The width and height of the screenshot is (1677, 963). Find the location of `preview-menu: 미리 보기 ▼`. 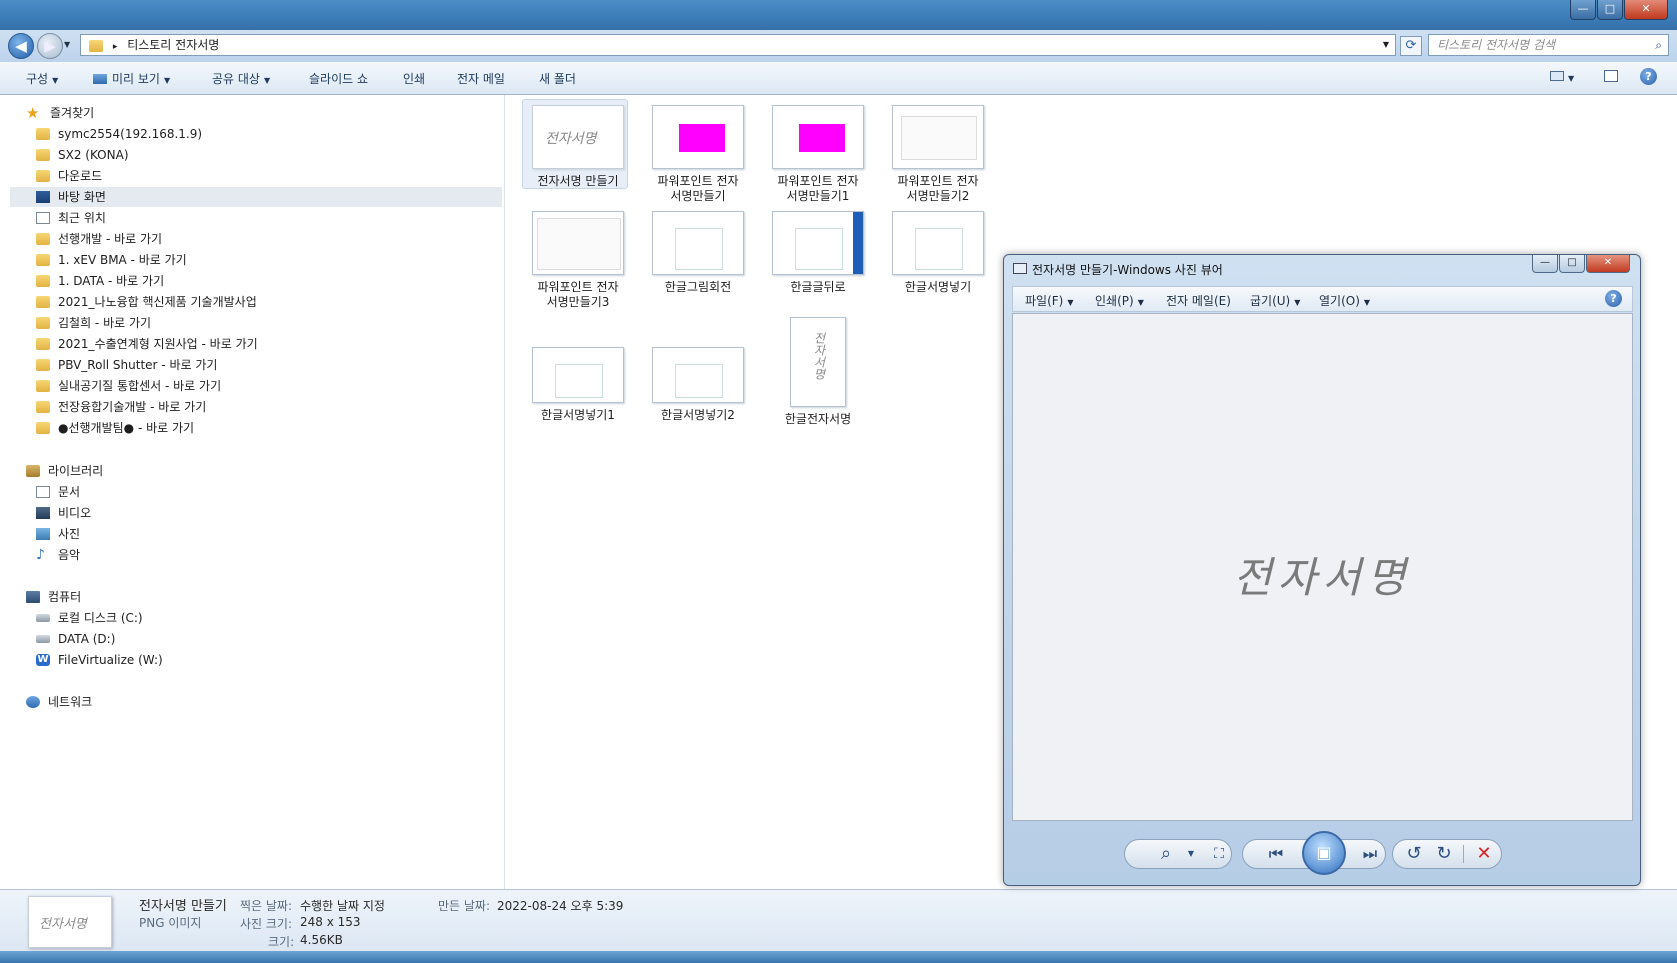

preview-menu: 미리 보기 ▼ is located at coordinates (131, 78).